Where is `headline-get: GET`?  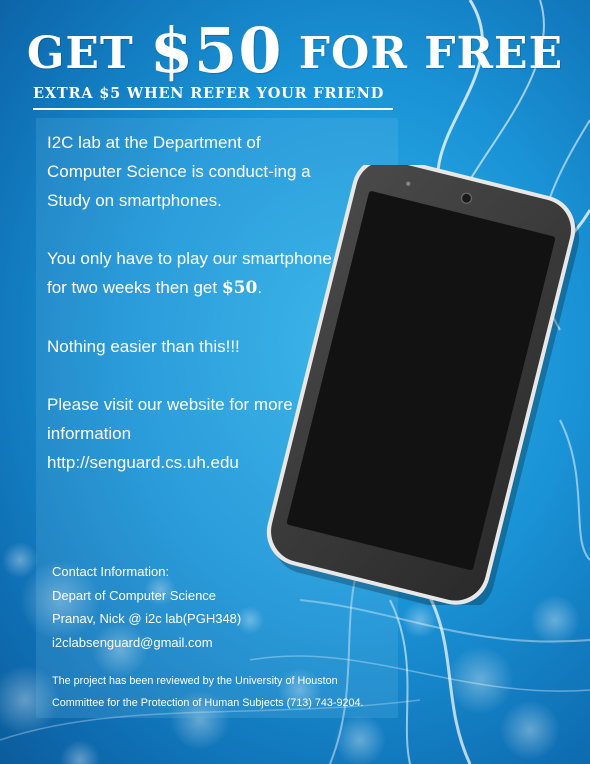
headline-get: GET is located at coordinates (88, 53).